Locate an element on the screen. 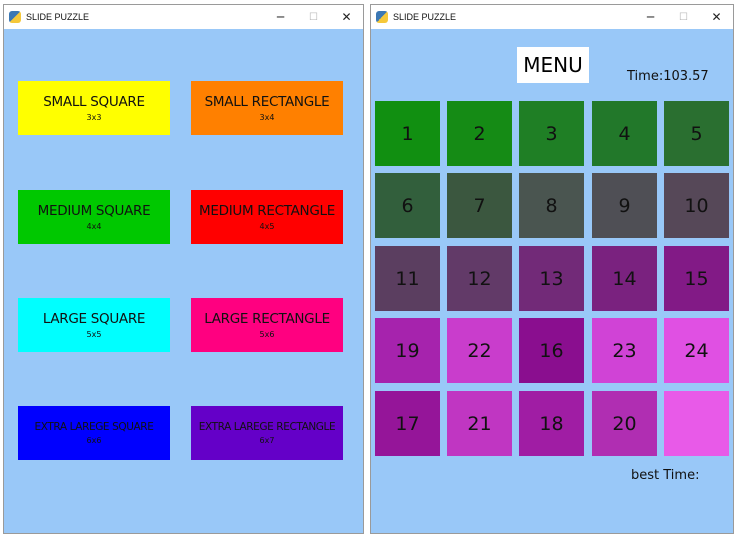  button-size: 5x6 is located at coordinates (267, 334).